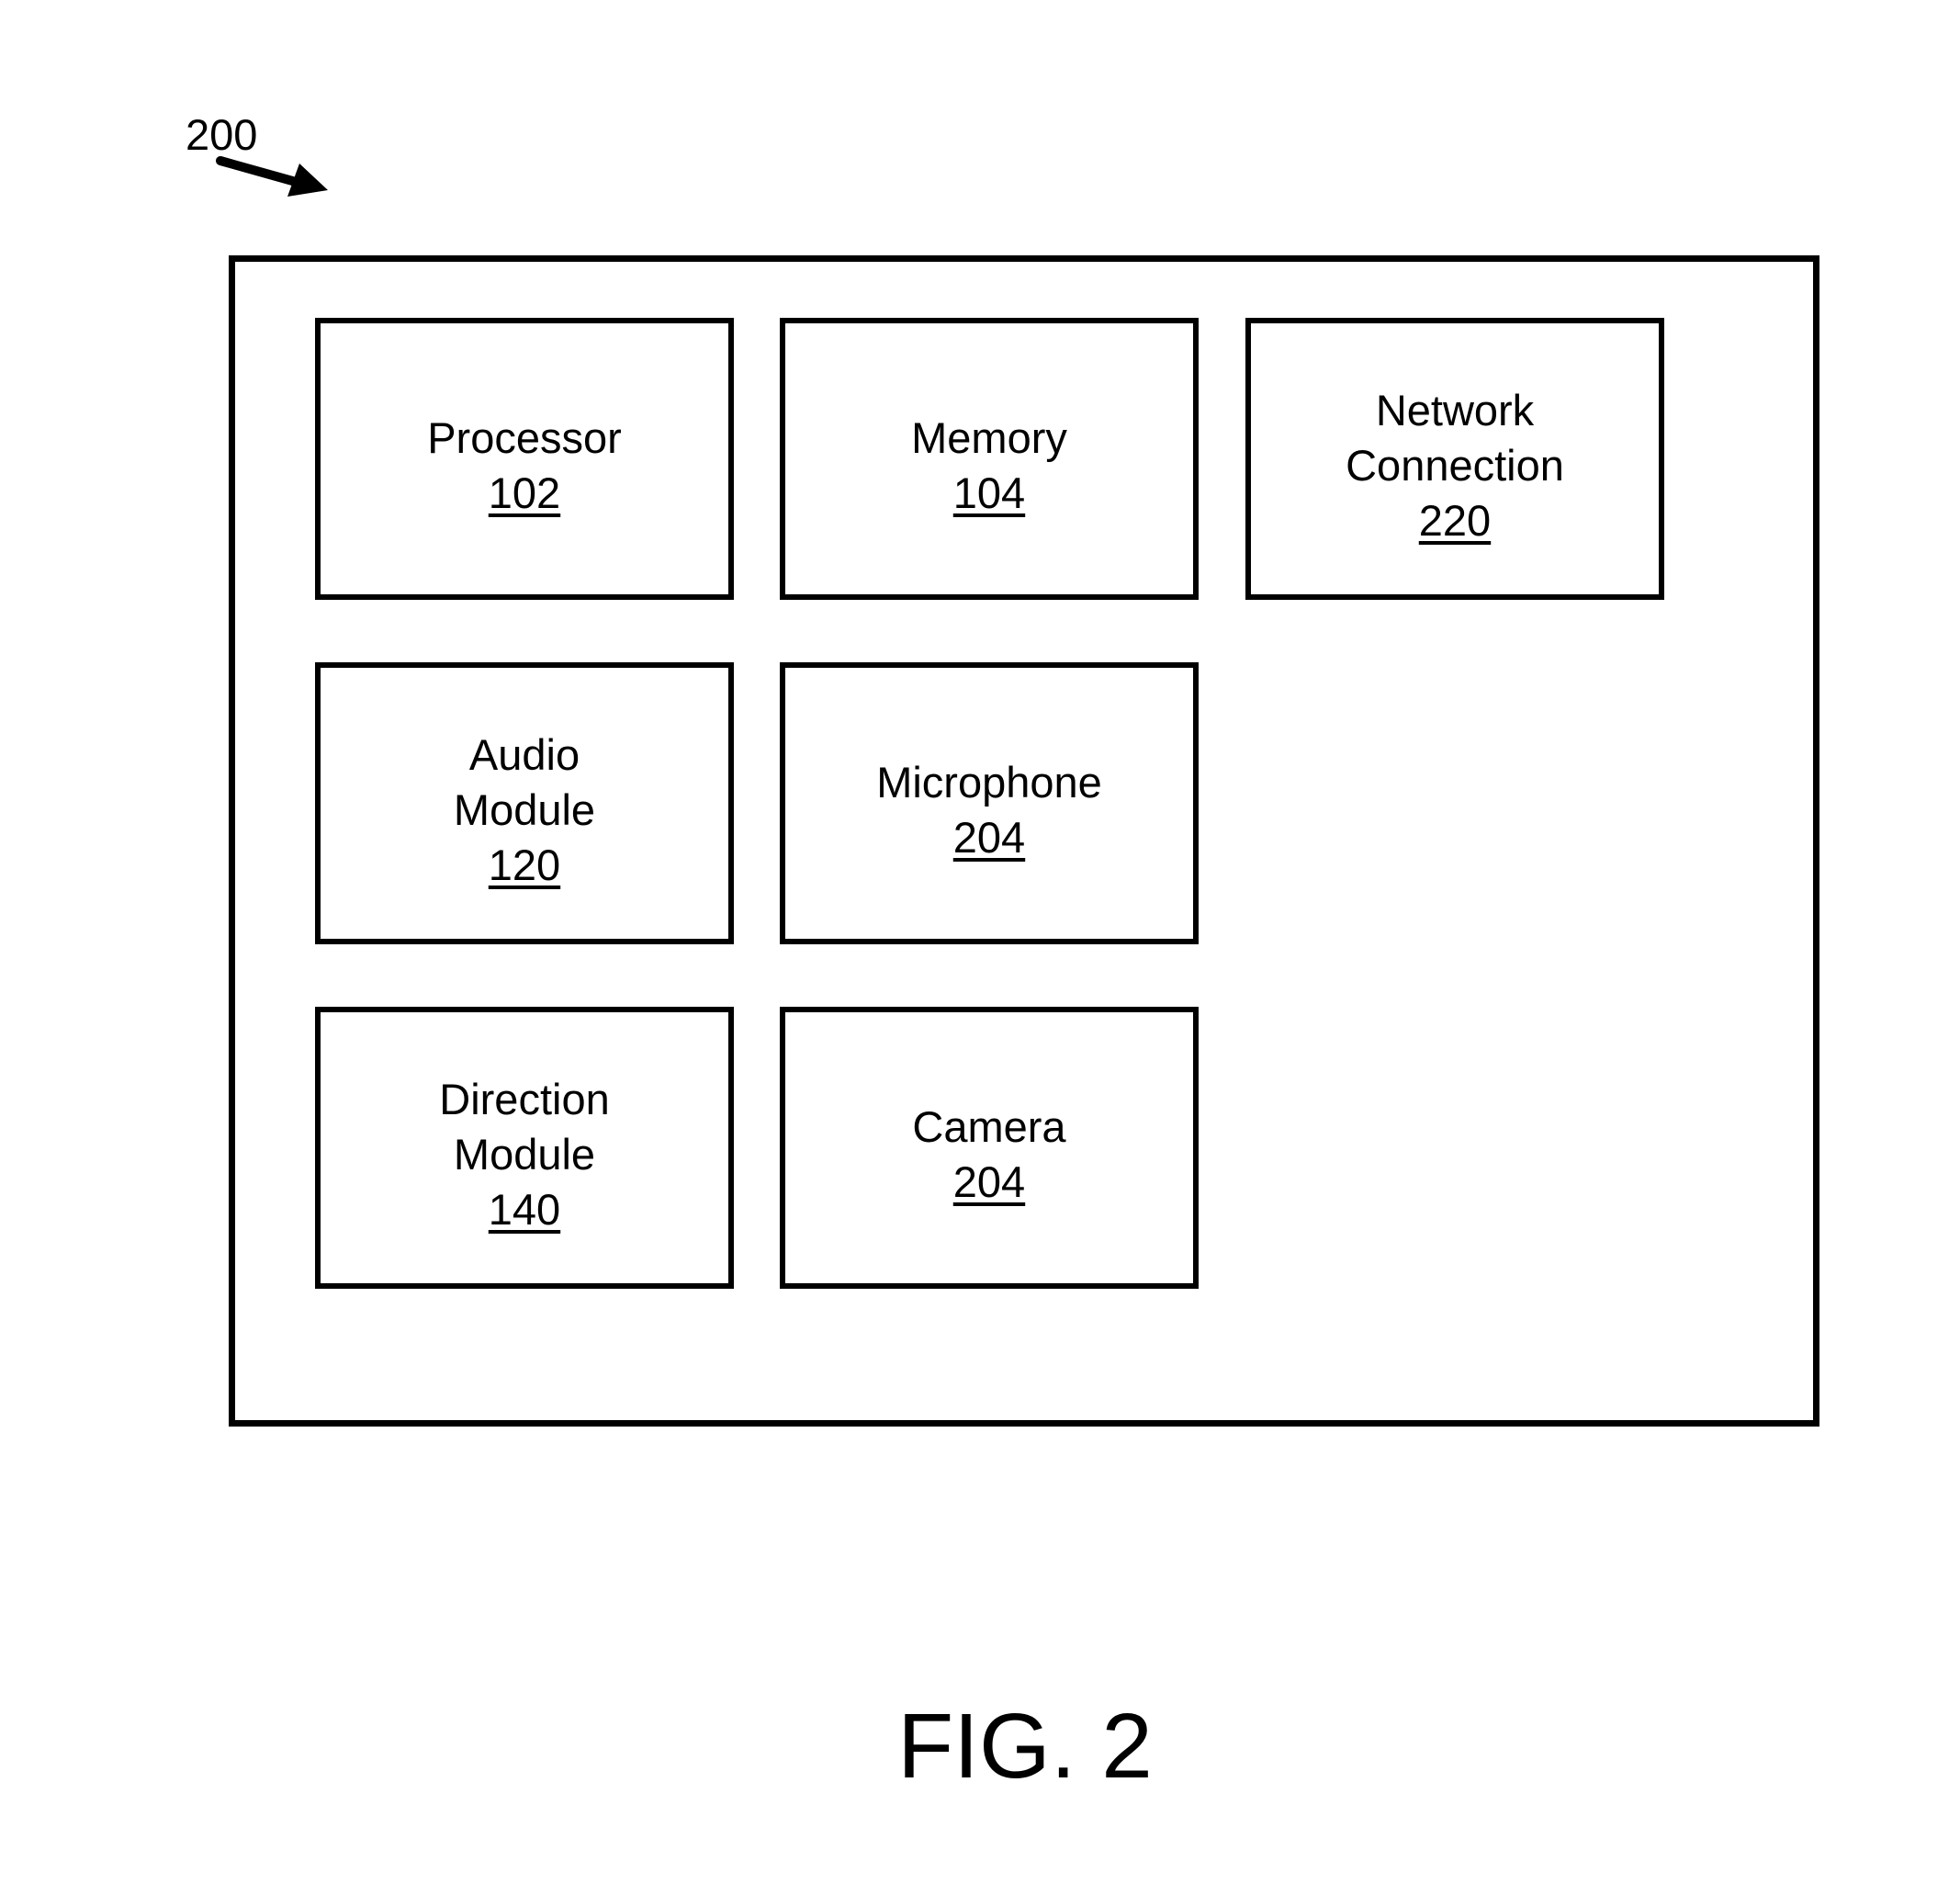 This screenshot has width=1960, height=1884. Describe the element at coordinates (989, 492) in the screenshot. I see `block-reference-number: 104` at that location.